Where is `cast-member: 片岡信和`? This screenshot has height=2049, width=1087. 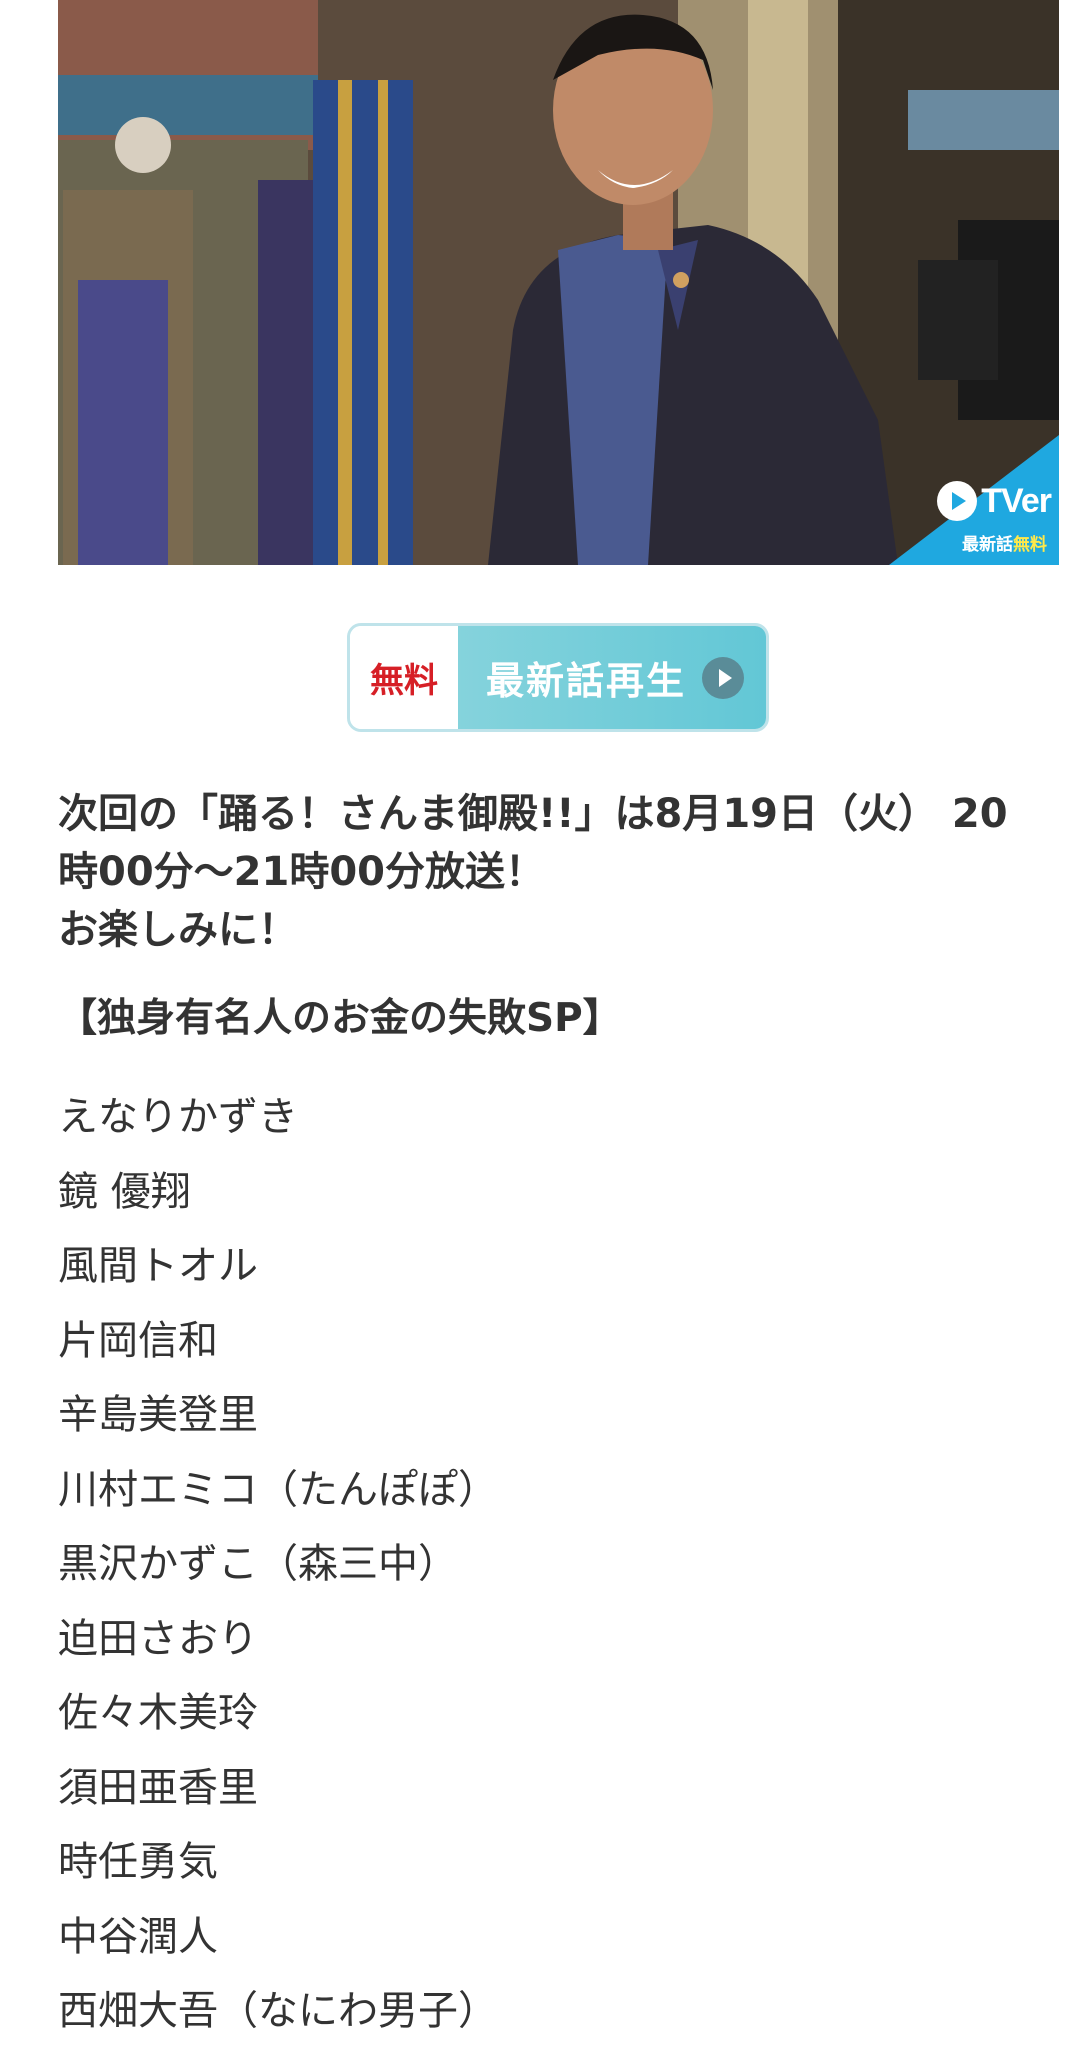 cast-member: 片岡信和 is located at coordinates (138, 1340).